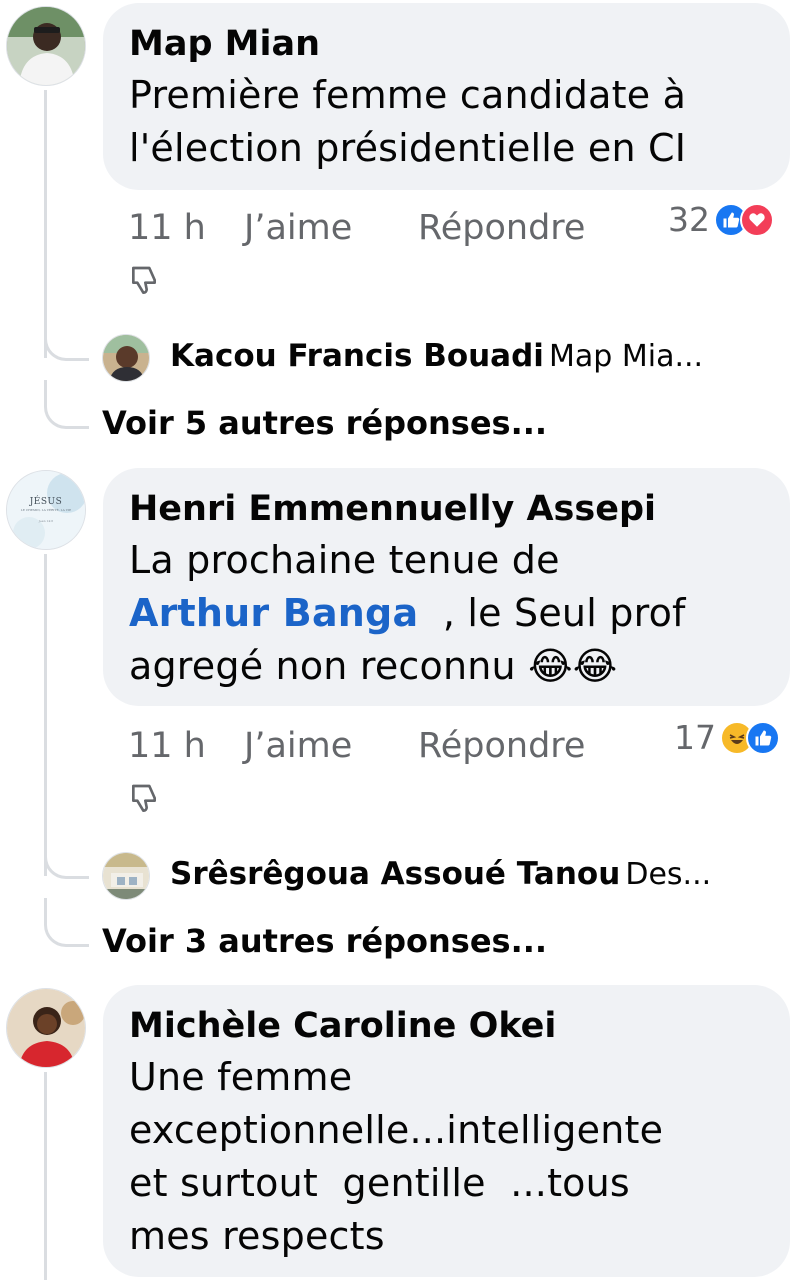  I want to click on comment-text-fragment: , le Seul prof, so click(564, 613).